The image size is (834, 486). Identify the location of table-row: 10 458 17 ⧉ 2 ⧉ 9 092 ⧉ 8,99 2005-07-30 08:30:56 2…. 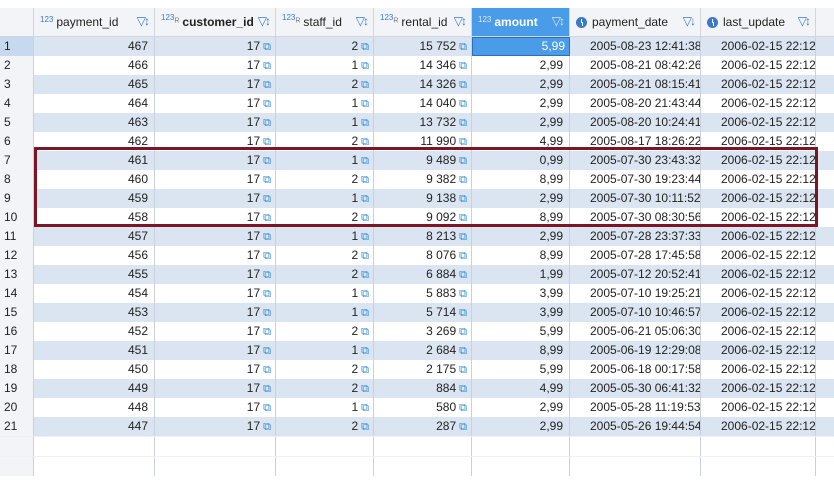
(417, 217).